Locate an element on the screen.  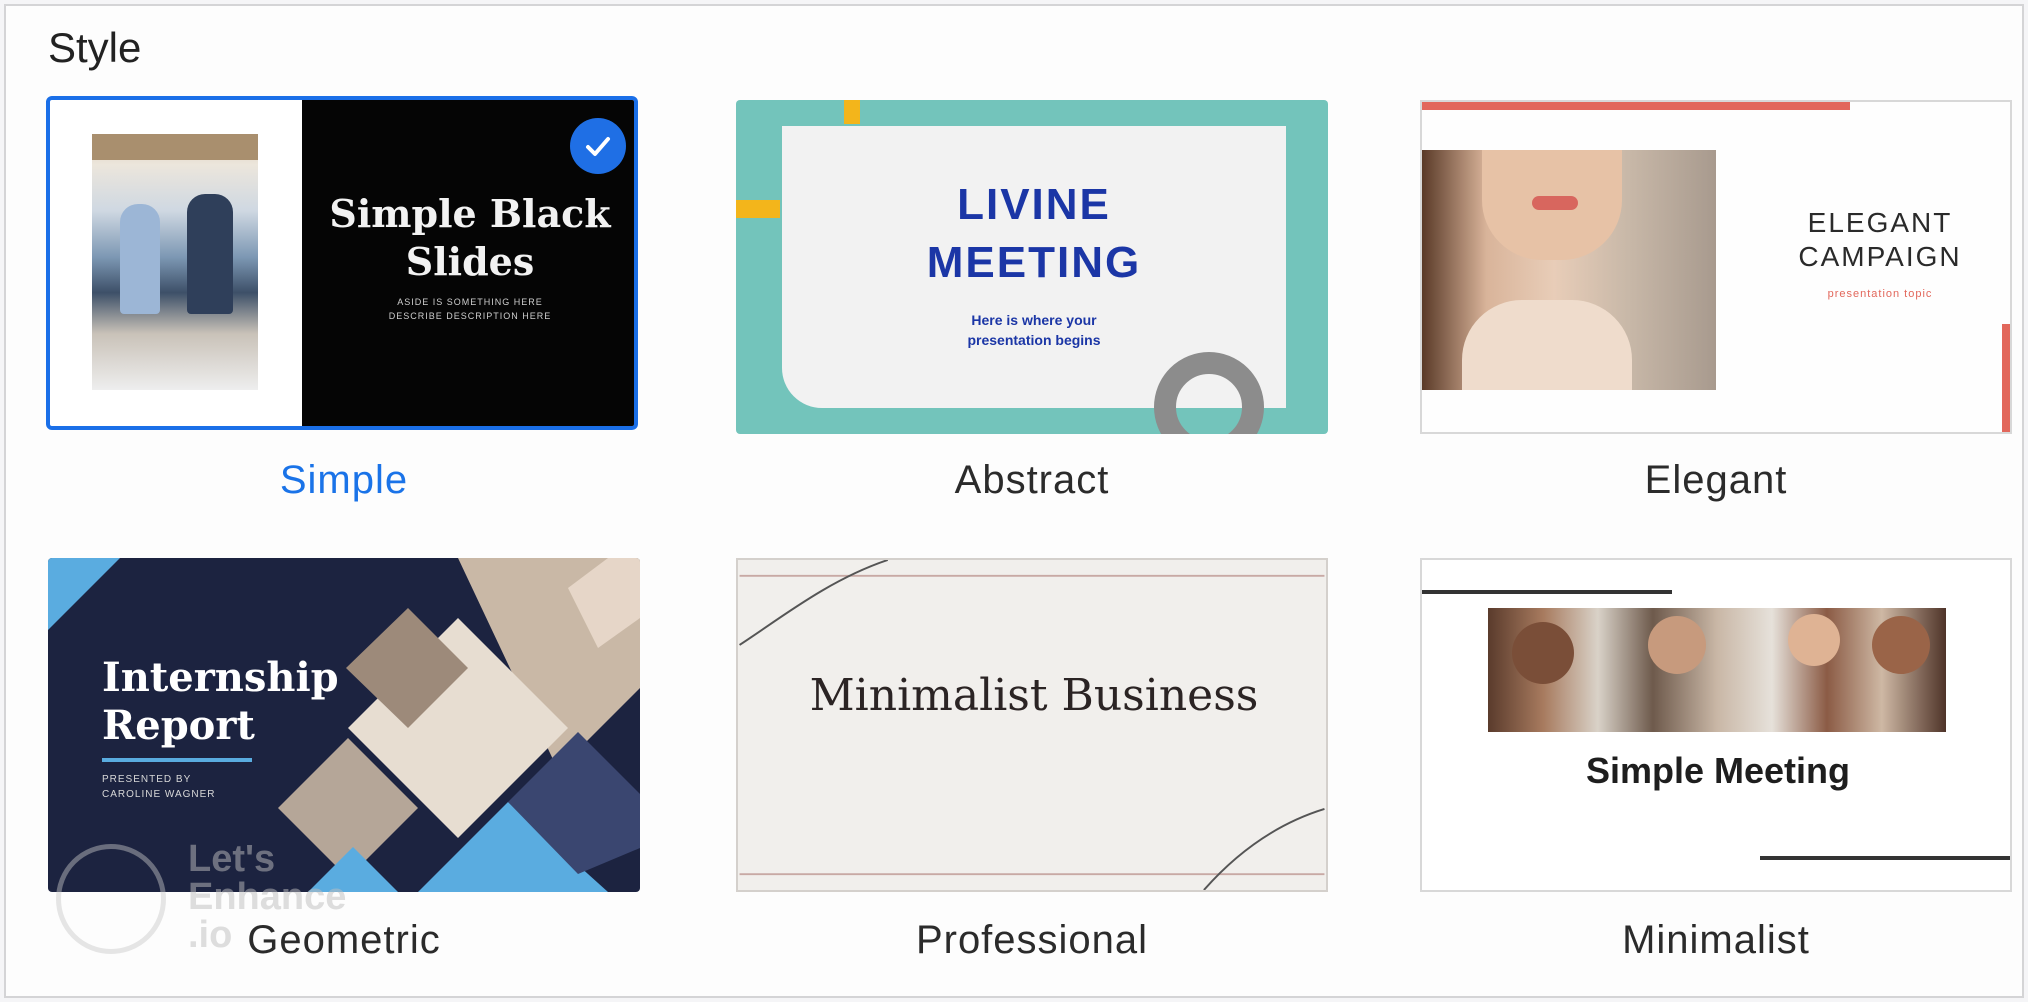
thumb-title: LIVINE MEETING is located at coordinates (1034, 233).